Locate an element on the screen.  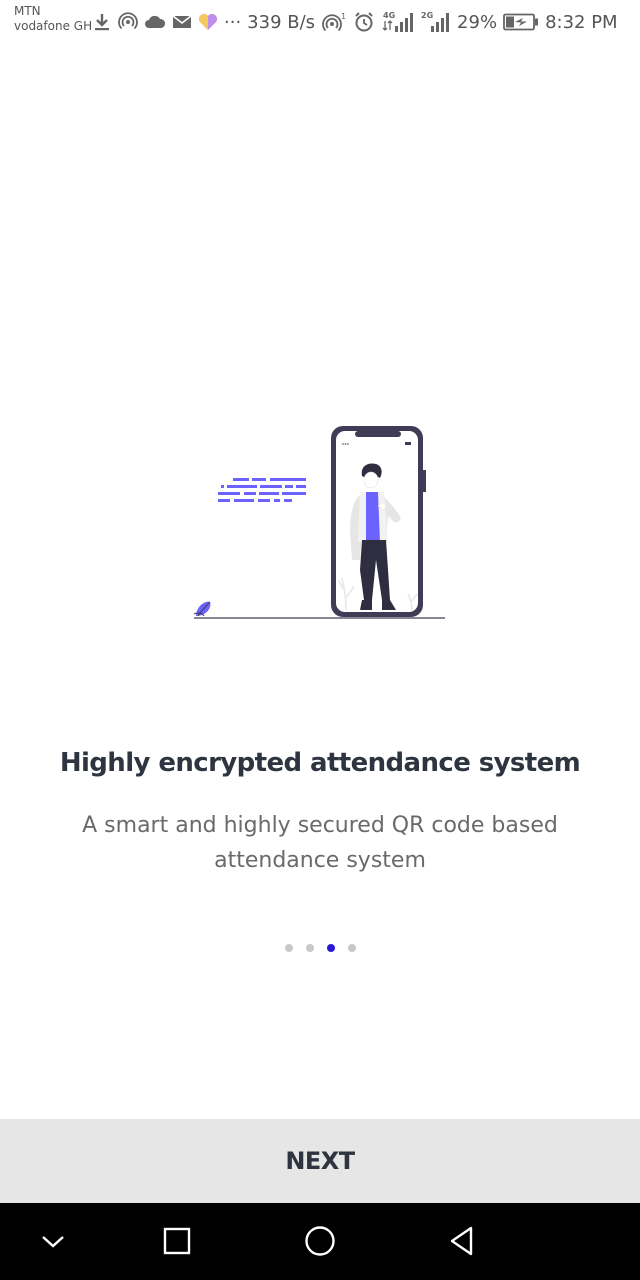
next-button-label: NEXT is located at coordinates (320, 1161).